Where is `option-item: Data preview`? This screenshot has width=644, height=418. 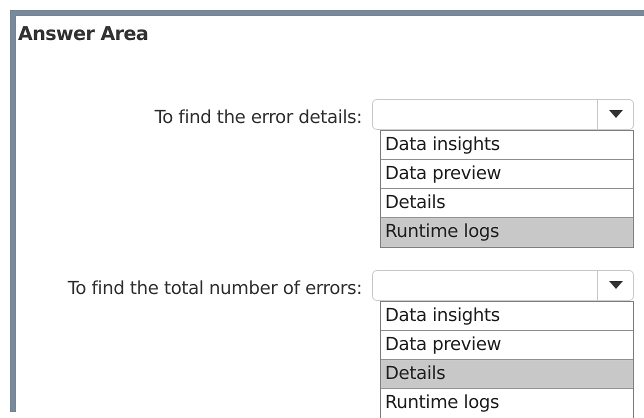 option-item: Data preview is located at coordinates (507, 174).